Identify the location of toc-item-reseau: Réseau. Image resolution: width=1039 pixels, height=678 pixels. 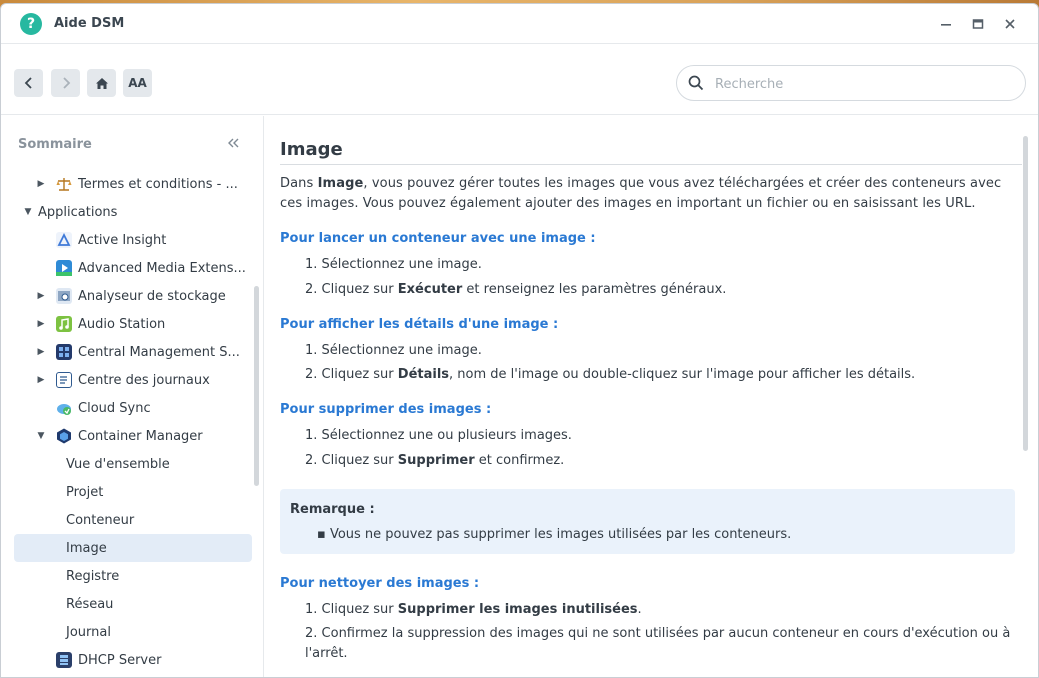
(127, 604).